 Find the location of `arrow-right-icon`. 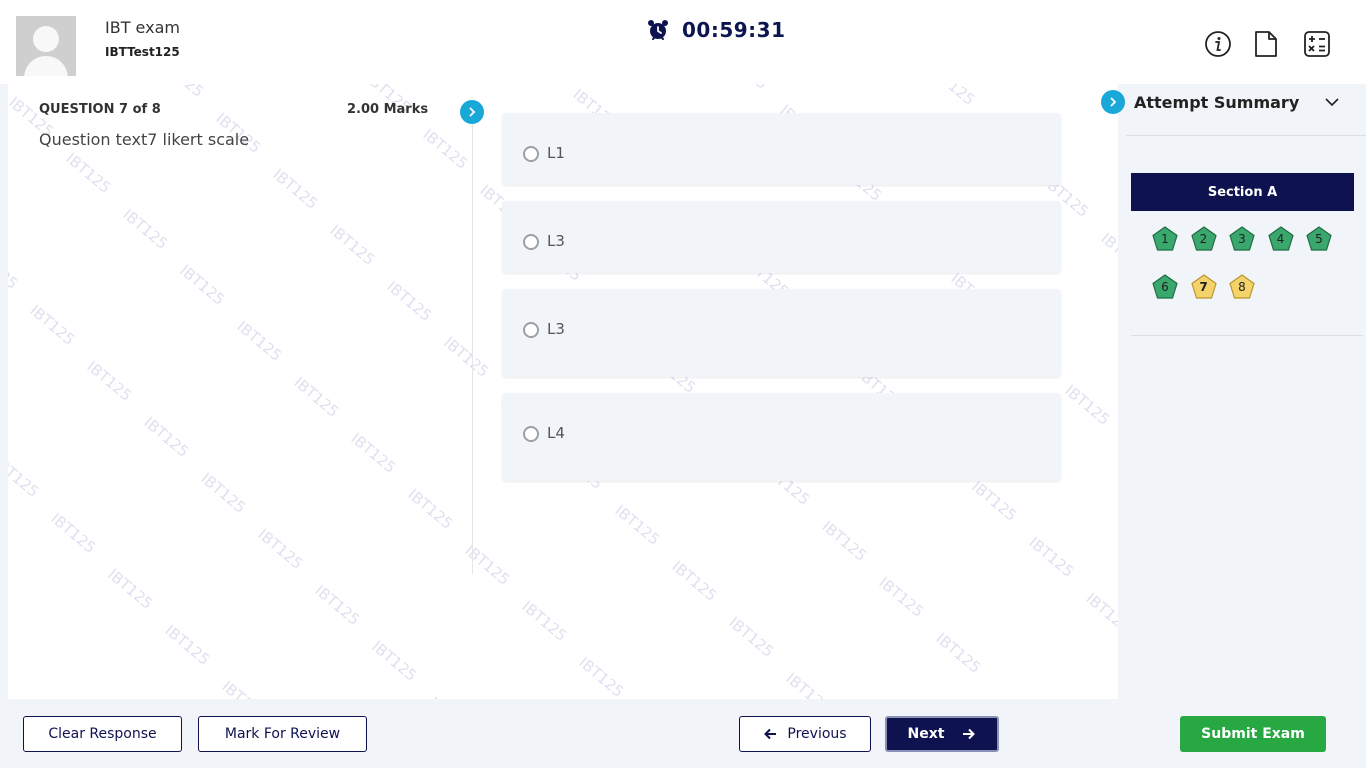

arrow-right-icon is located at coordinates (969, 734).